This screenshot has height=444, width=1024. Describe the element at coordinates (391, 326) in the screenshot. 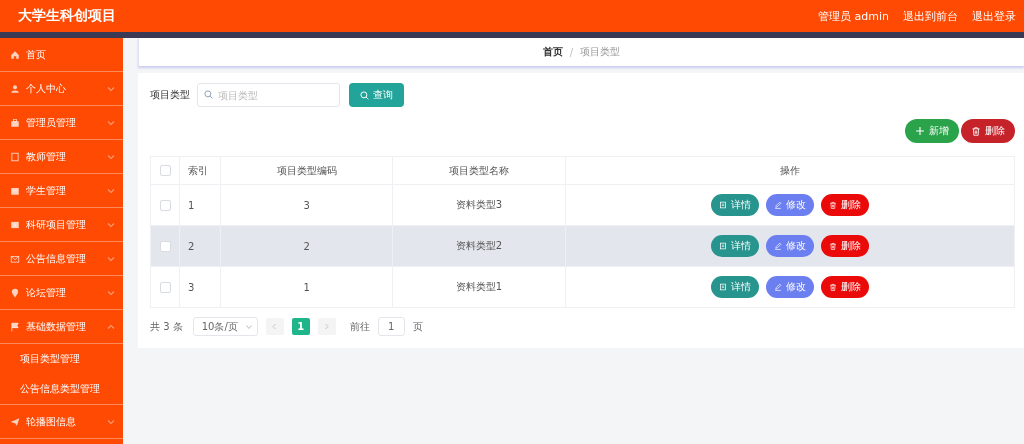

I see `page-number-field: 1` at that location.